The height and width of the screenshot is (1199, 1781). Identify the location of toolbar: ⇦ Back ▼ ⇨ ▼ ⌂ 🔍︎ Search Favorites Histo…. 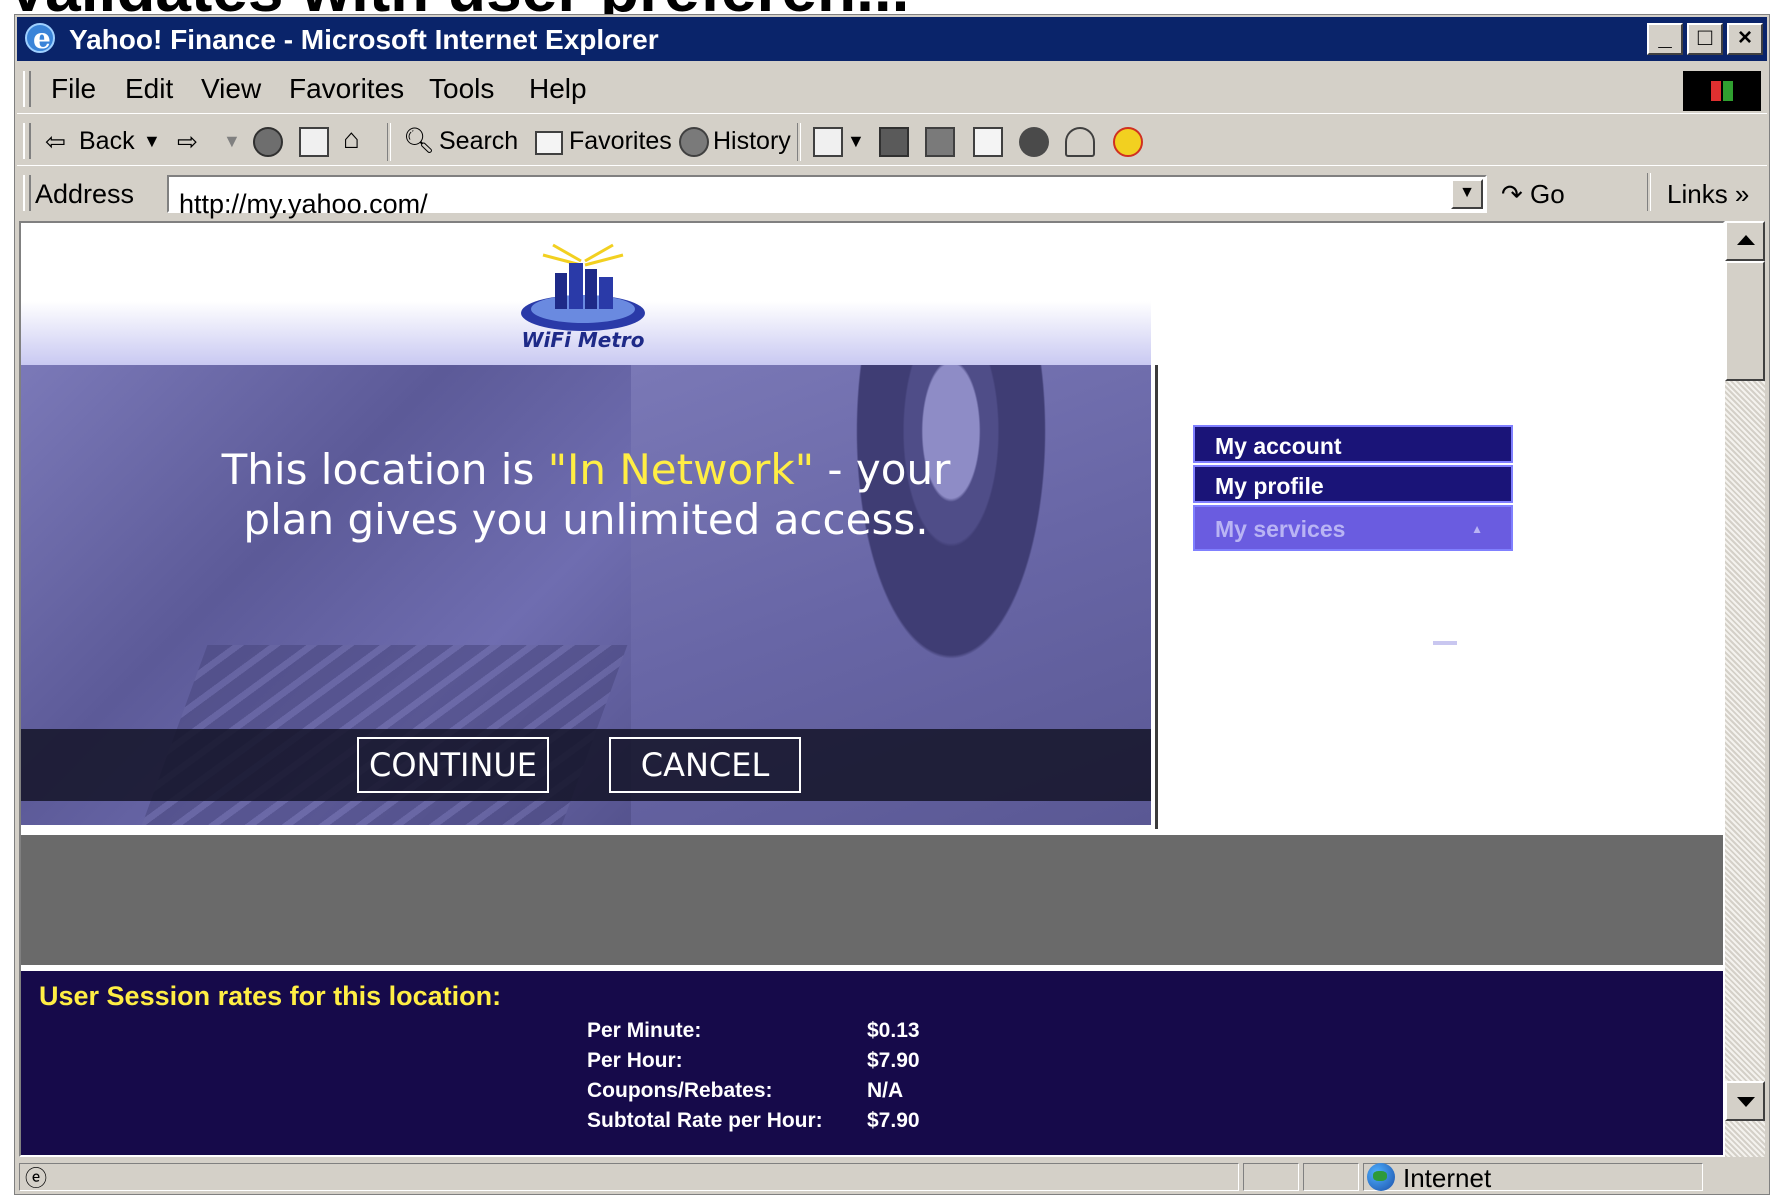
(892, 141).